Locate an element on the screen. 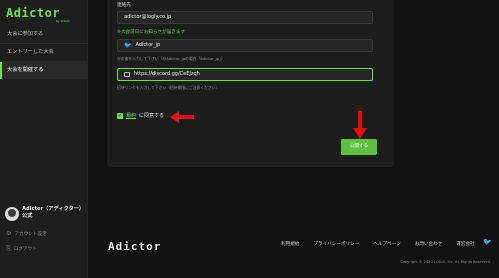 This screenshot has width=499, height=278. footer-link-privacy: プライバシーポリシー is located at coordinates (336, 244).